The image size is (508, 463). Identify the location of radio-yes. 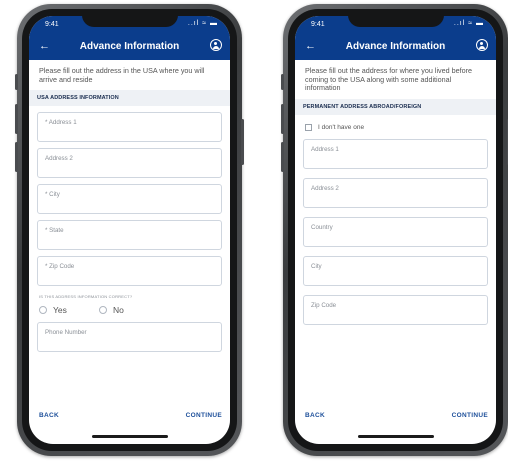
(43, 310).